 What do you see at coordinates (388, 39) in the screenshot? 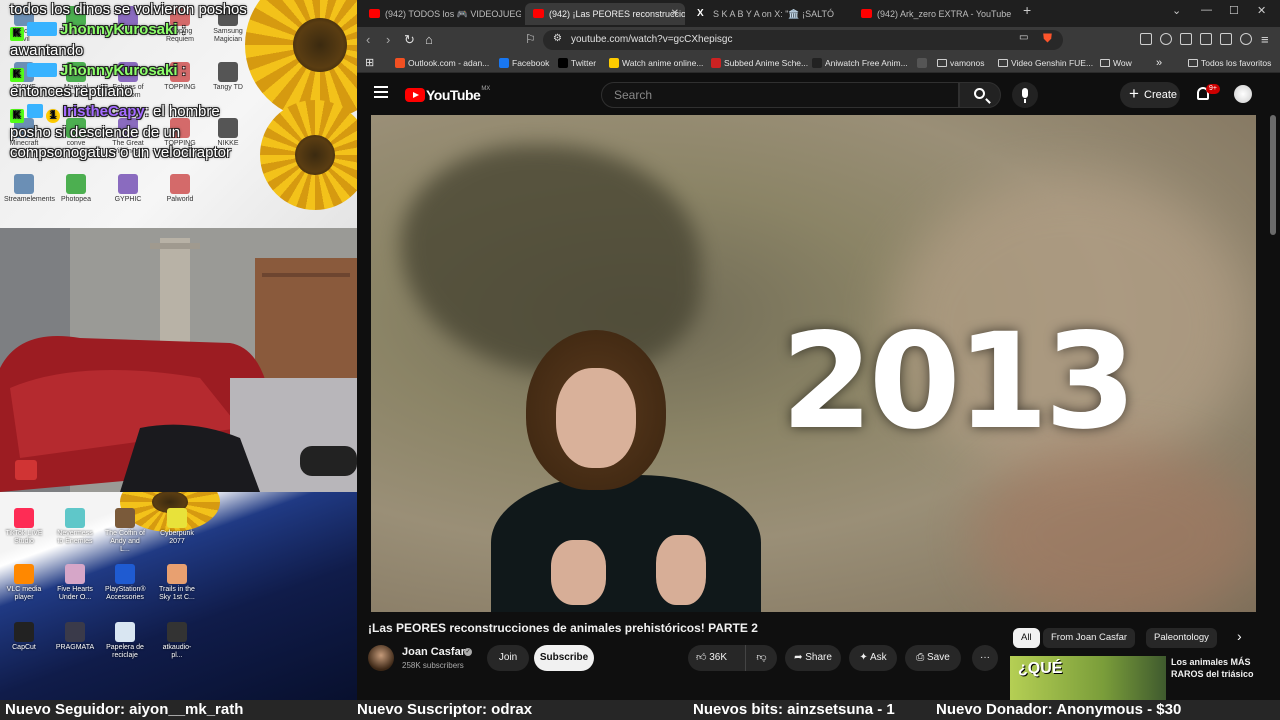
I see `forward-icon: ›` at bounding box center [388, 39].